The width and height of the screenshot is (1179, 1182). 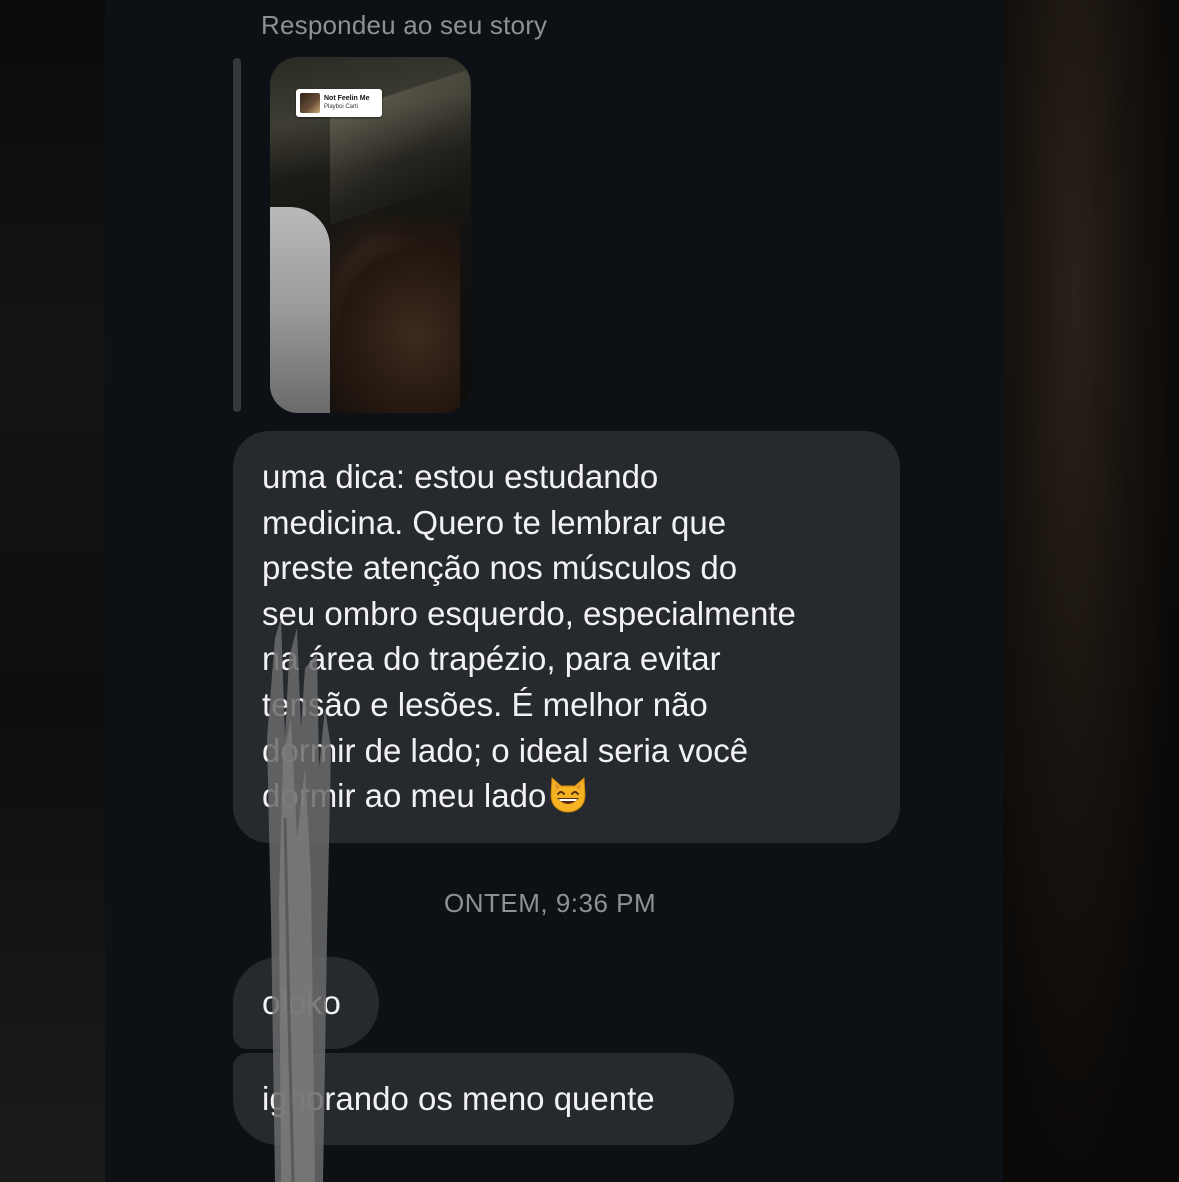 I want to click on music-title: Not Feelin Me, so click(x=347, y=98).